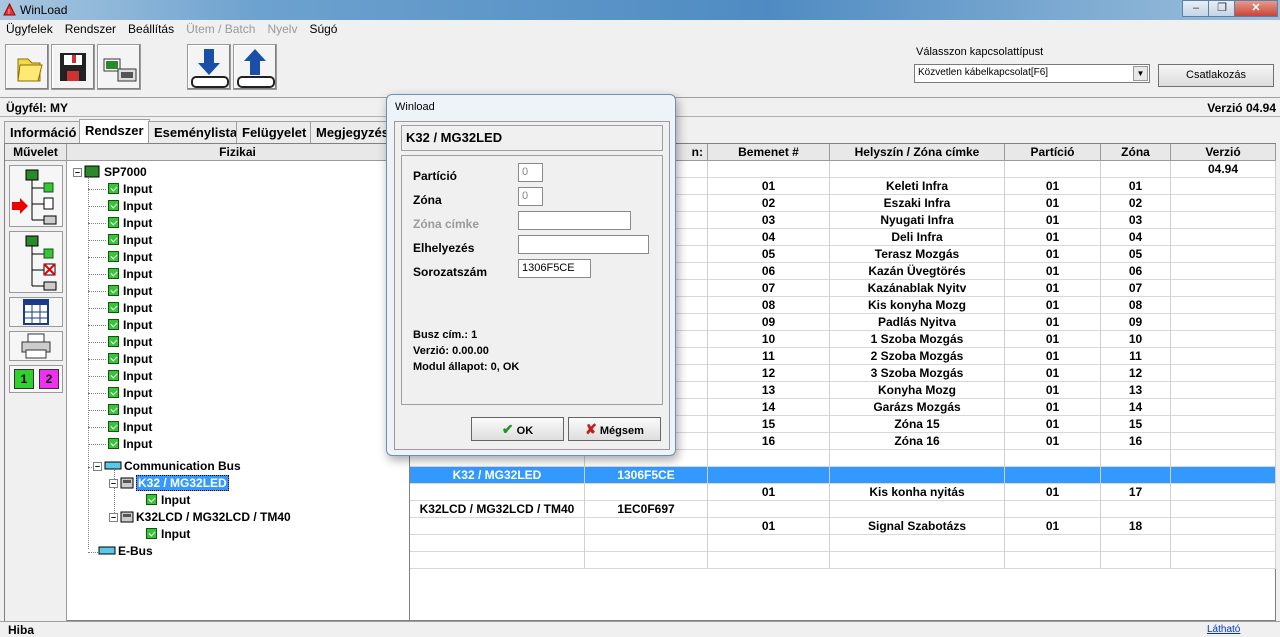 Image resolution: width=1280 pixels, height=637 pixels. Describe the element at coordinates (1256, 8) in the screenshot. I see `close-button: ✕` at that location.